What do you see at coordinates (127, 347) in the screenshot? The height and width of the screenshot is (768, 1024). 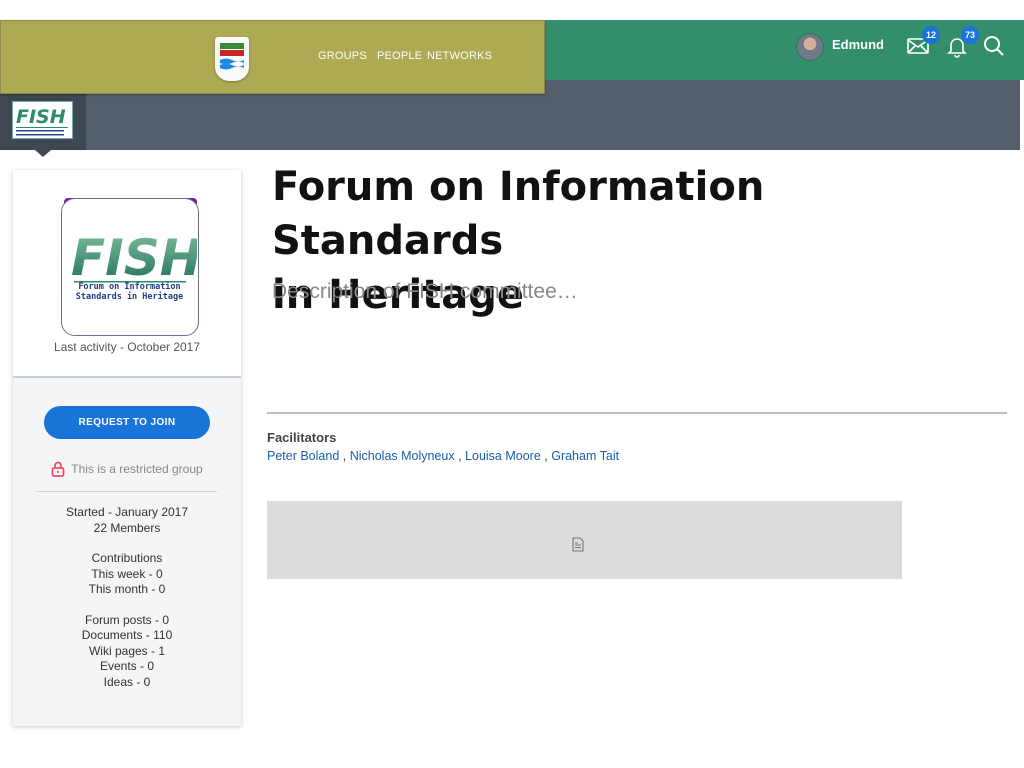 I see `last-activity: Last activity - October 2017` at bounding box center [127, 347].